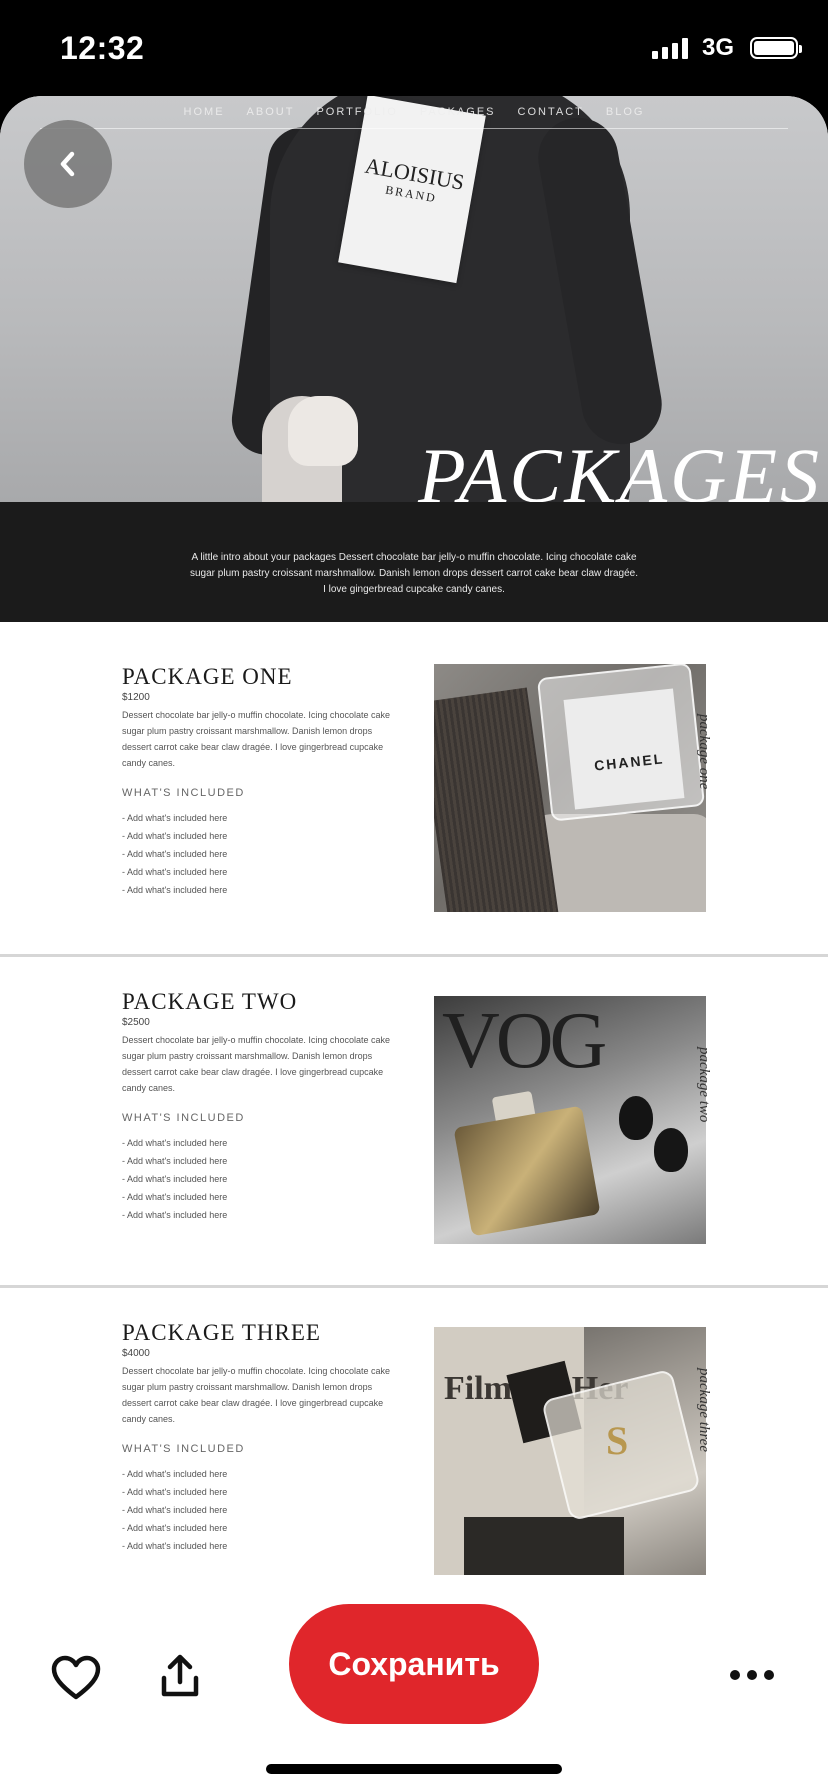  I want to click on nav-divider, so click(414, 128).